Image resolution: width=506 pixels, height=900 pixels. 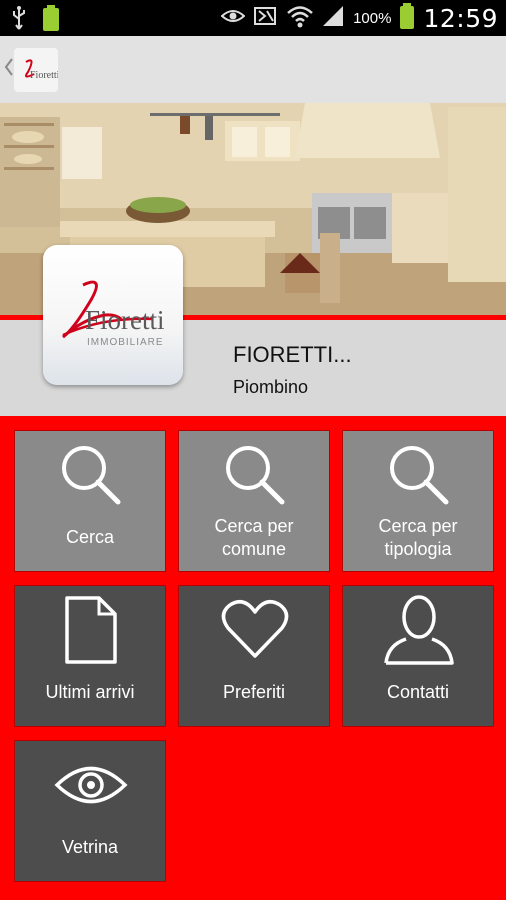 I want to click on company-logo: Fioretti IMMOBILIARE, so click(x=113, y=315).